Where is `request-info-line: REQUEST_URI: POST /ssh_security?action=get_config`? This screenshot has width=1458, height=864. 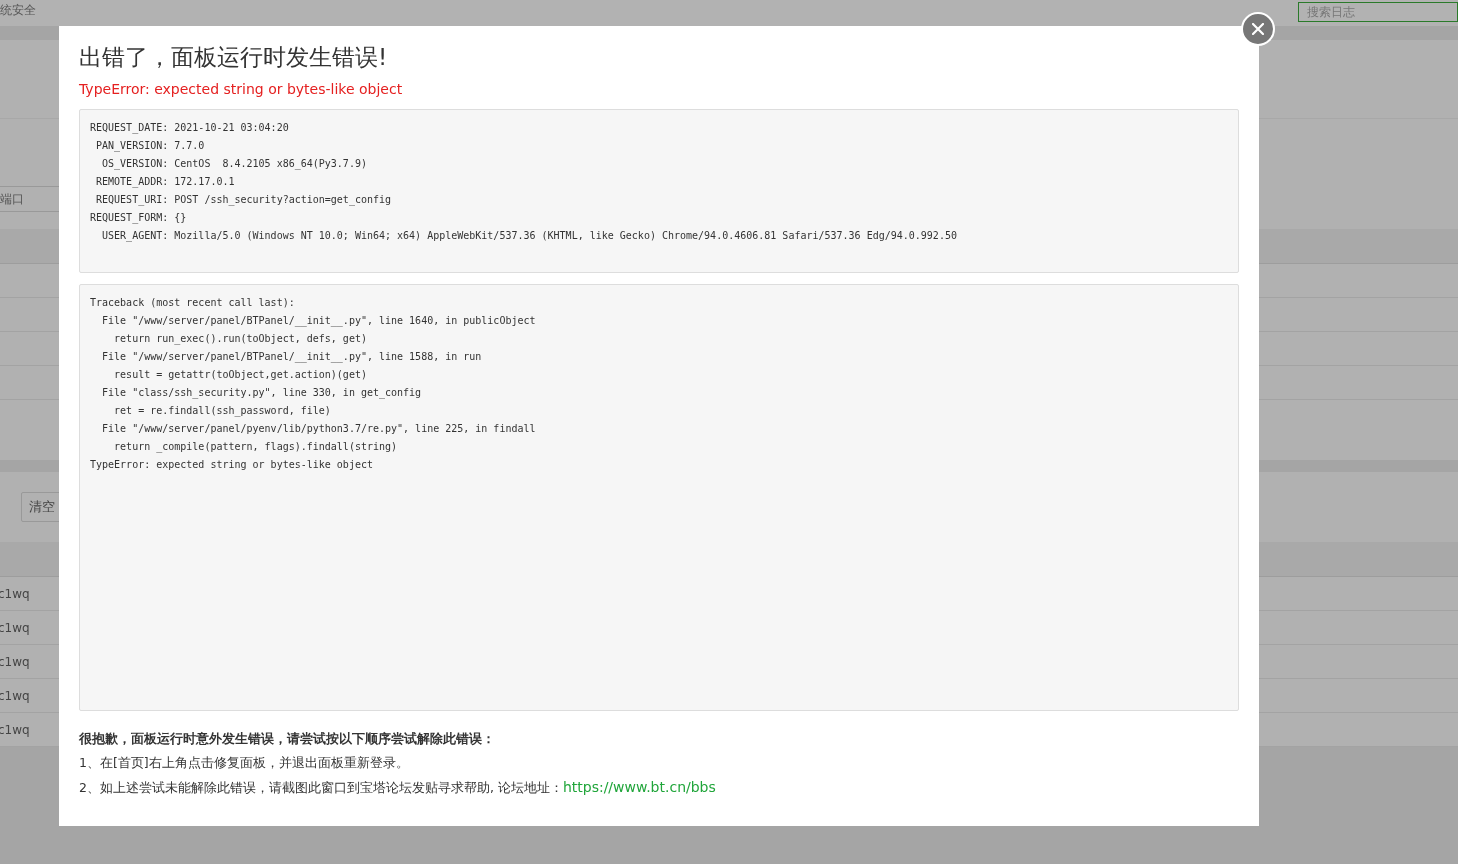 request-info-line: REQUEST_URI: POST /ssh_security?action=get_config is located at coordinates (244, 200).